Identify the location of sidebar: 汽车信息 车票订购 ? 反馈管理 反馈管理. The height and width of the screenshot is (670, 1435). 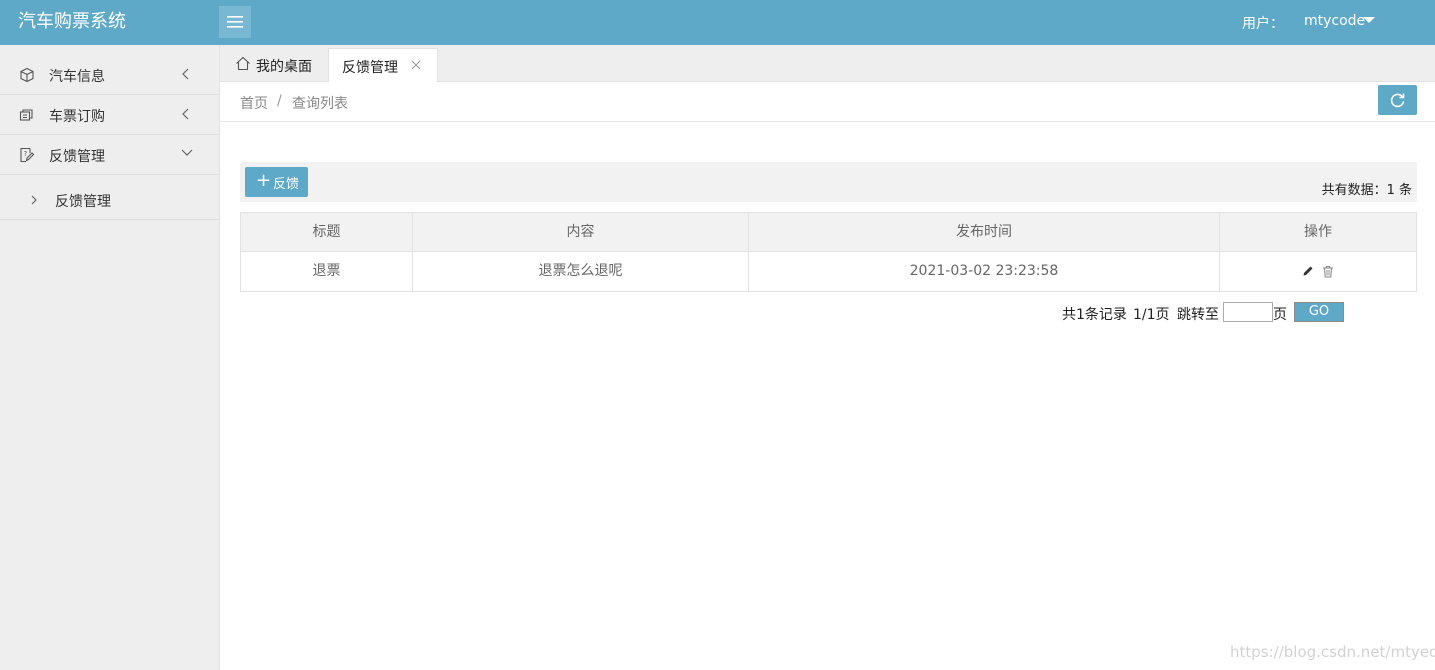
(110, 357).